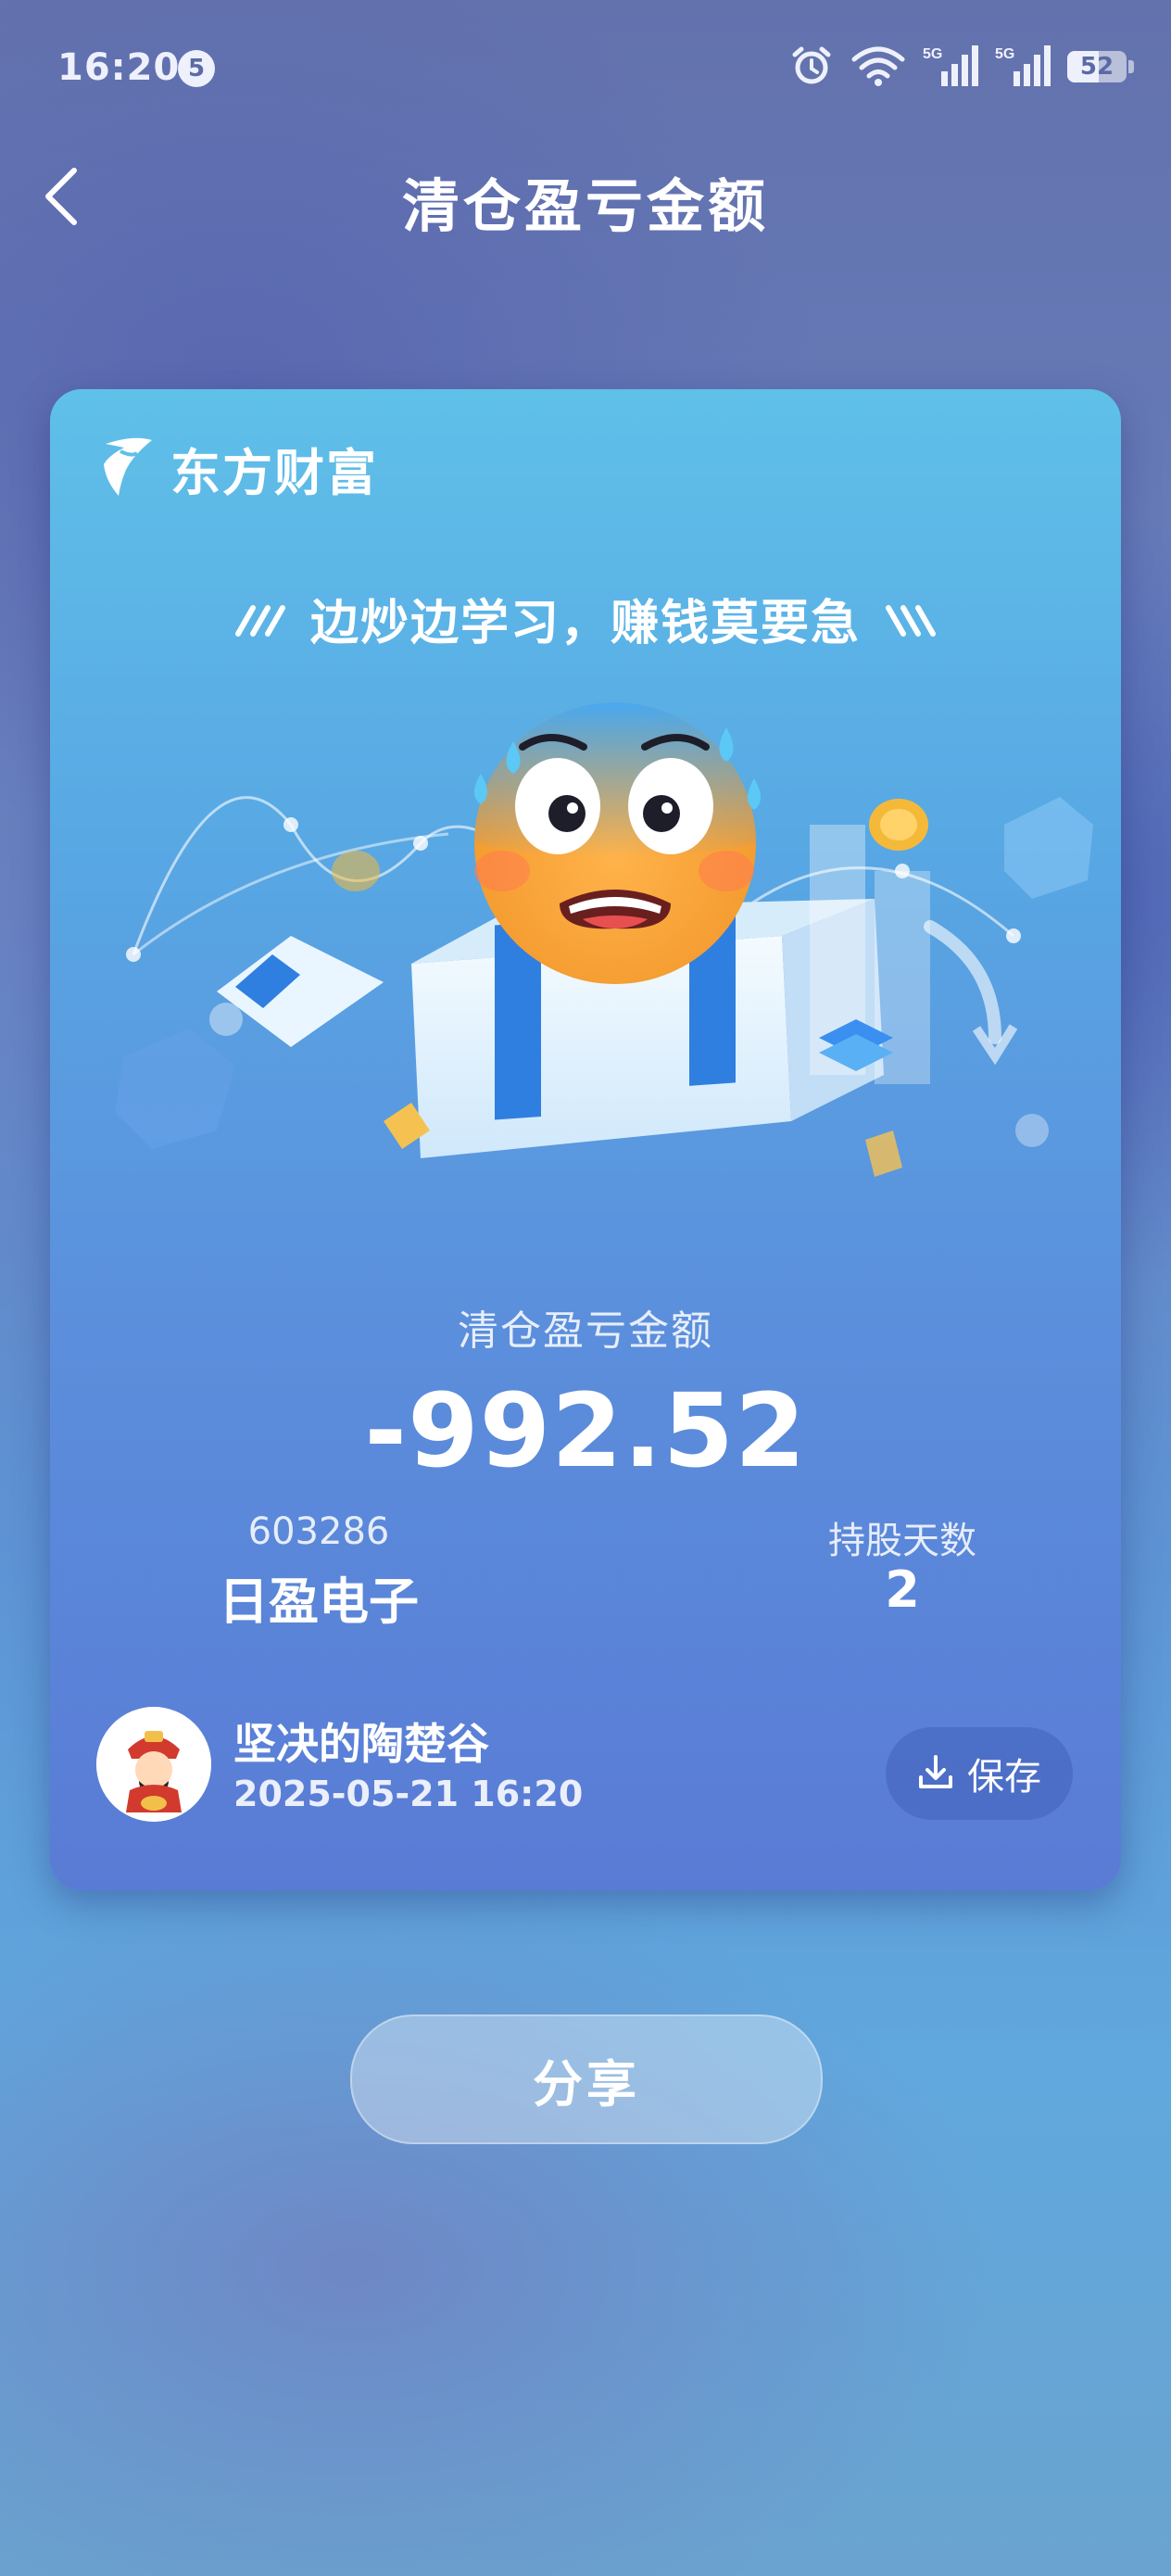  I want to click on pnl-label: 清仓盈亏金额, so click(585, 1331).